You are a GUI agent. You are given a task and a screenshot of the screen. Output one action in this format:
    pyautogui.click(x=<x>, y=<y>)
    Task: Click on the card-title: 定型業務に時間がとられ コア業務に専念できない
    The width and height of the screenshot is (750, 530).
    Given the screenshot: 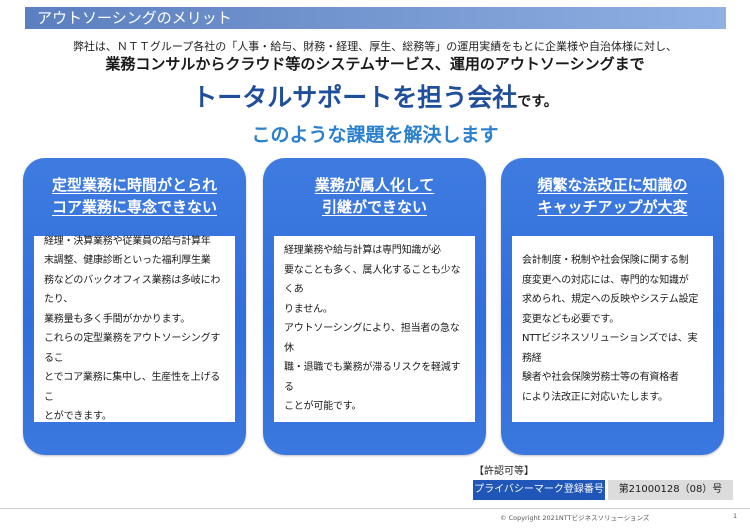 What is the action you would take?
    pyautogui.click(x=134, y=196)
    